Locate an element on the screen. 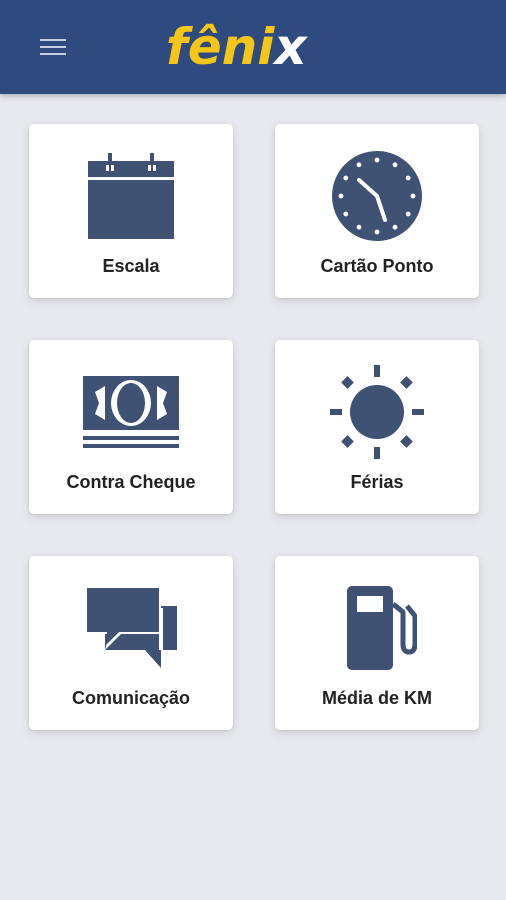 The width and height of the screenshot is (506, 900). fuel-pump-icon is located at coordinates (382, 628).